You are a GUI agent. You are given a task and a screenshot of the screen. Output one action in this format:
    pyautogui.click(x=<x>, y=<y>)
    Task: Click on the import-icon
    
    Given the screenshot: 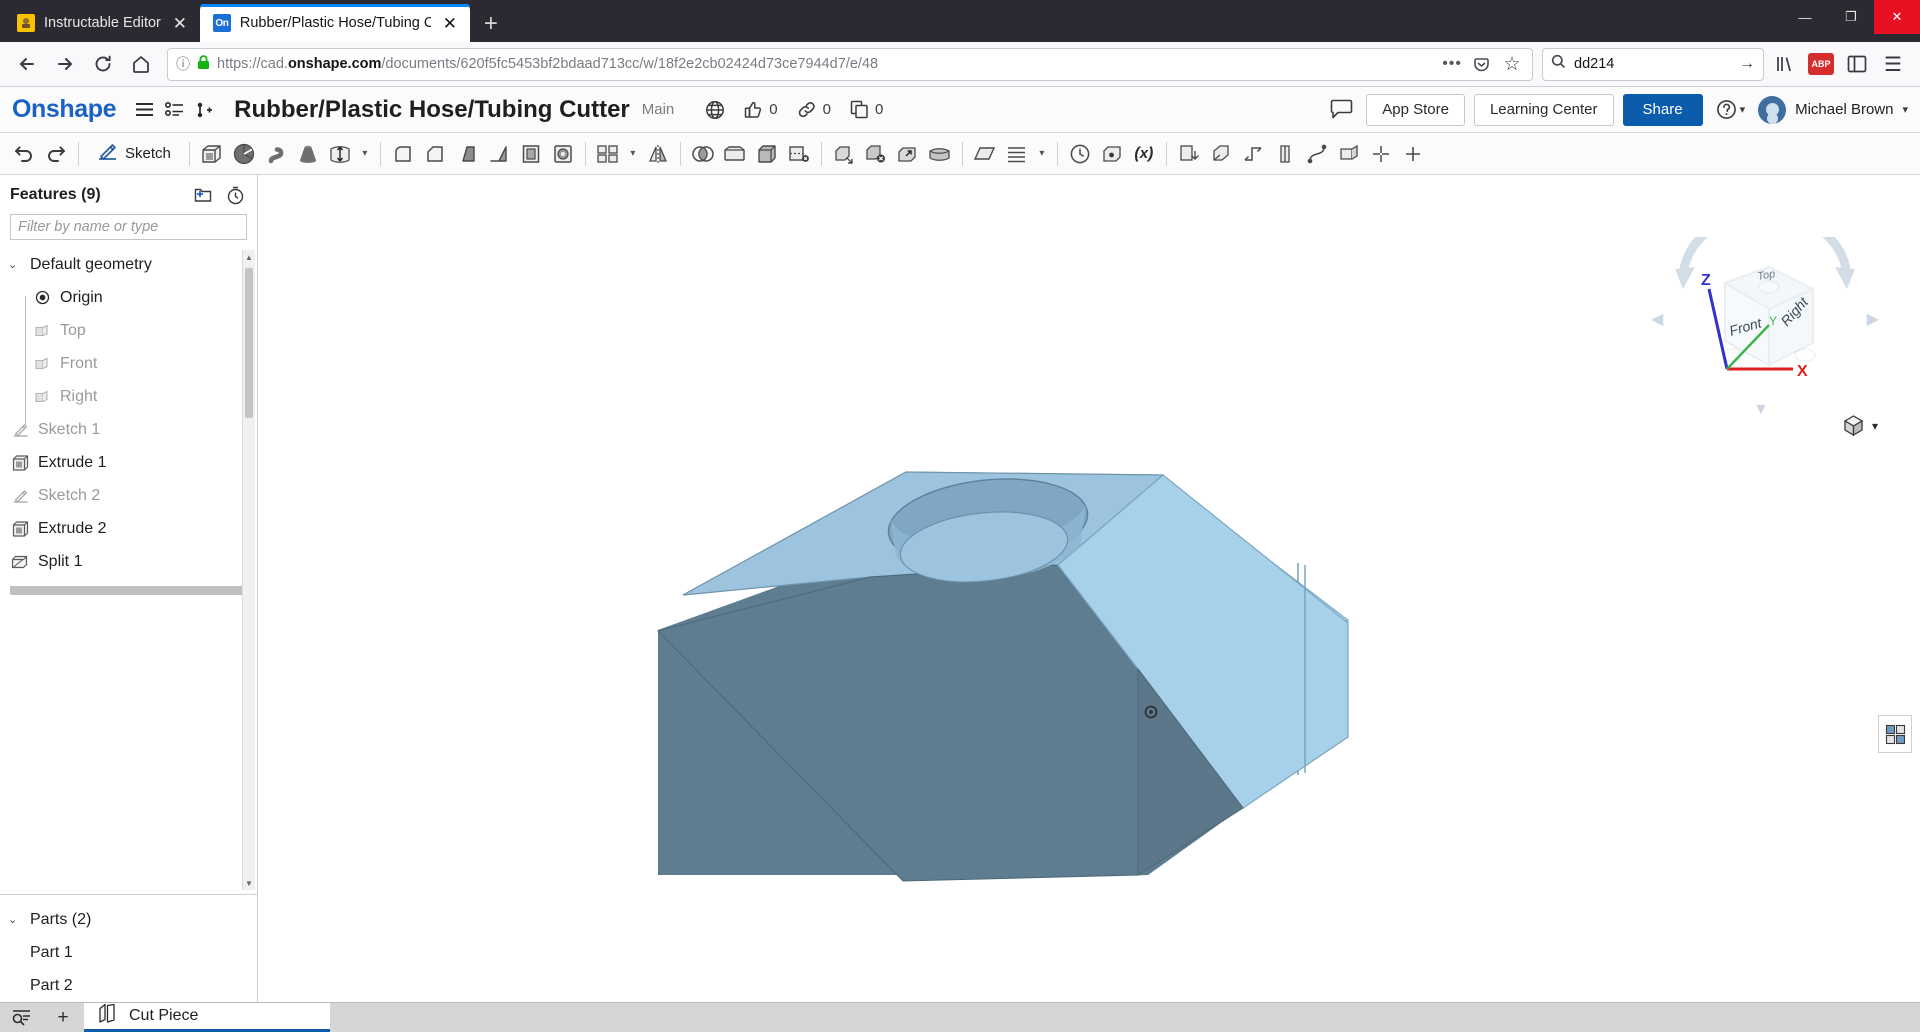 What is the action you would take?
    pyautogui.click(x=1189, y=154)
    